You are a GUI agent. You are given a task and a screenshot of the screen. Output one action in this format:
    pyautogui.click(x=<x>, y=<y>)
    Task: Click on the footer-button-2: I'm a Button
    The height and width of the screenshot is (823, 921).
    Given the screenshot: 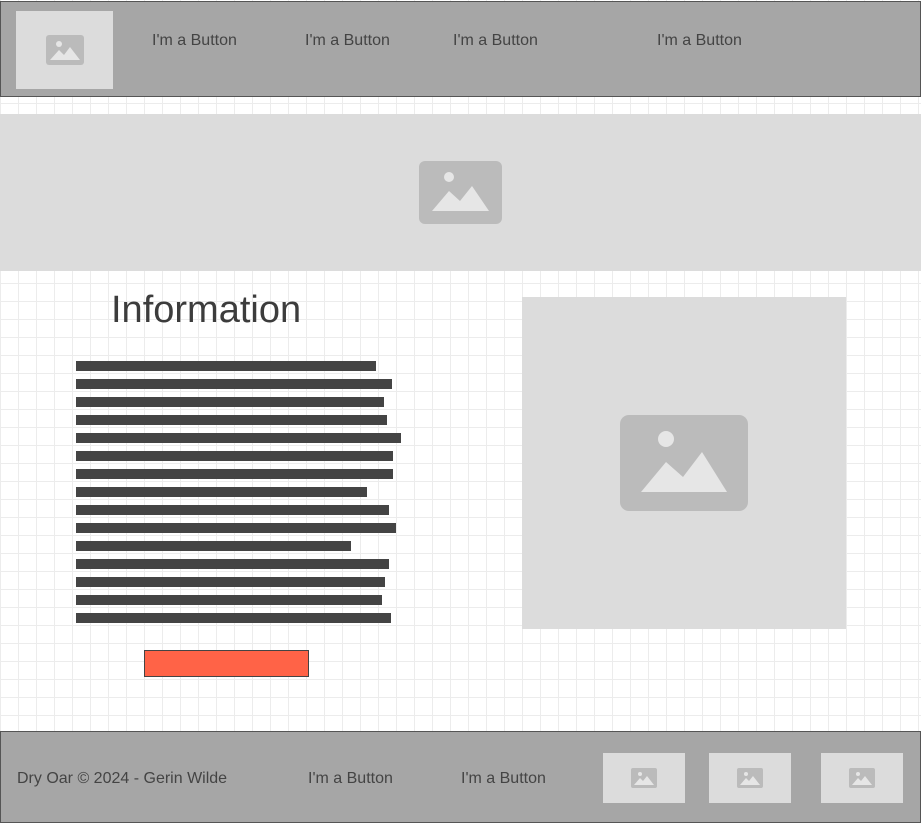 What is the action you would take?
    pyautogui.click(x=503, y=779)
    